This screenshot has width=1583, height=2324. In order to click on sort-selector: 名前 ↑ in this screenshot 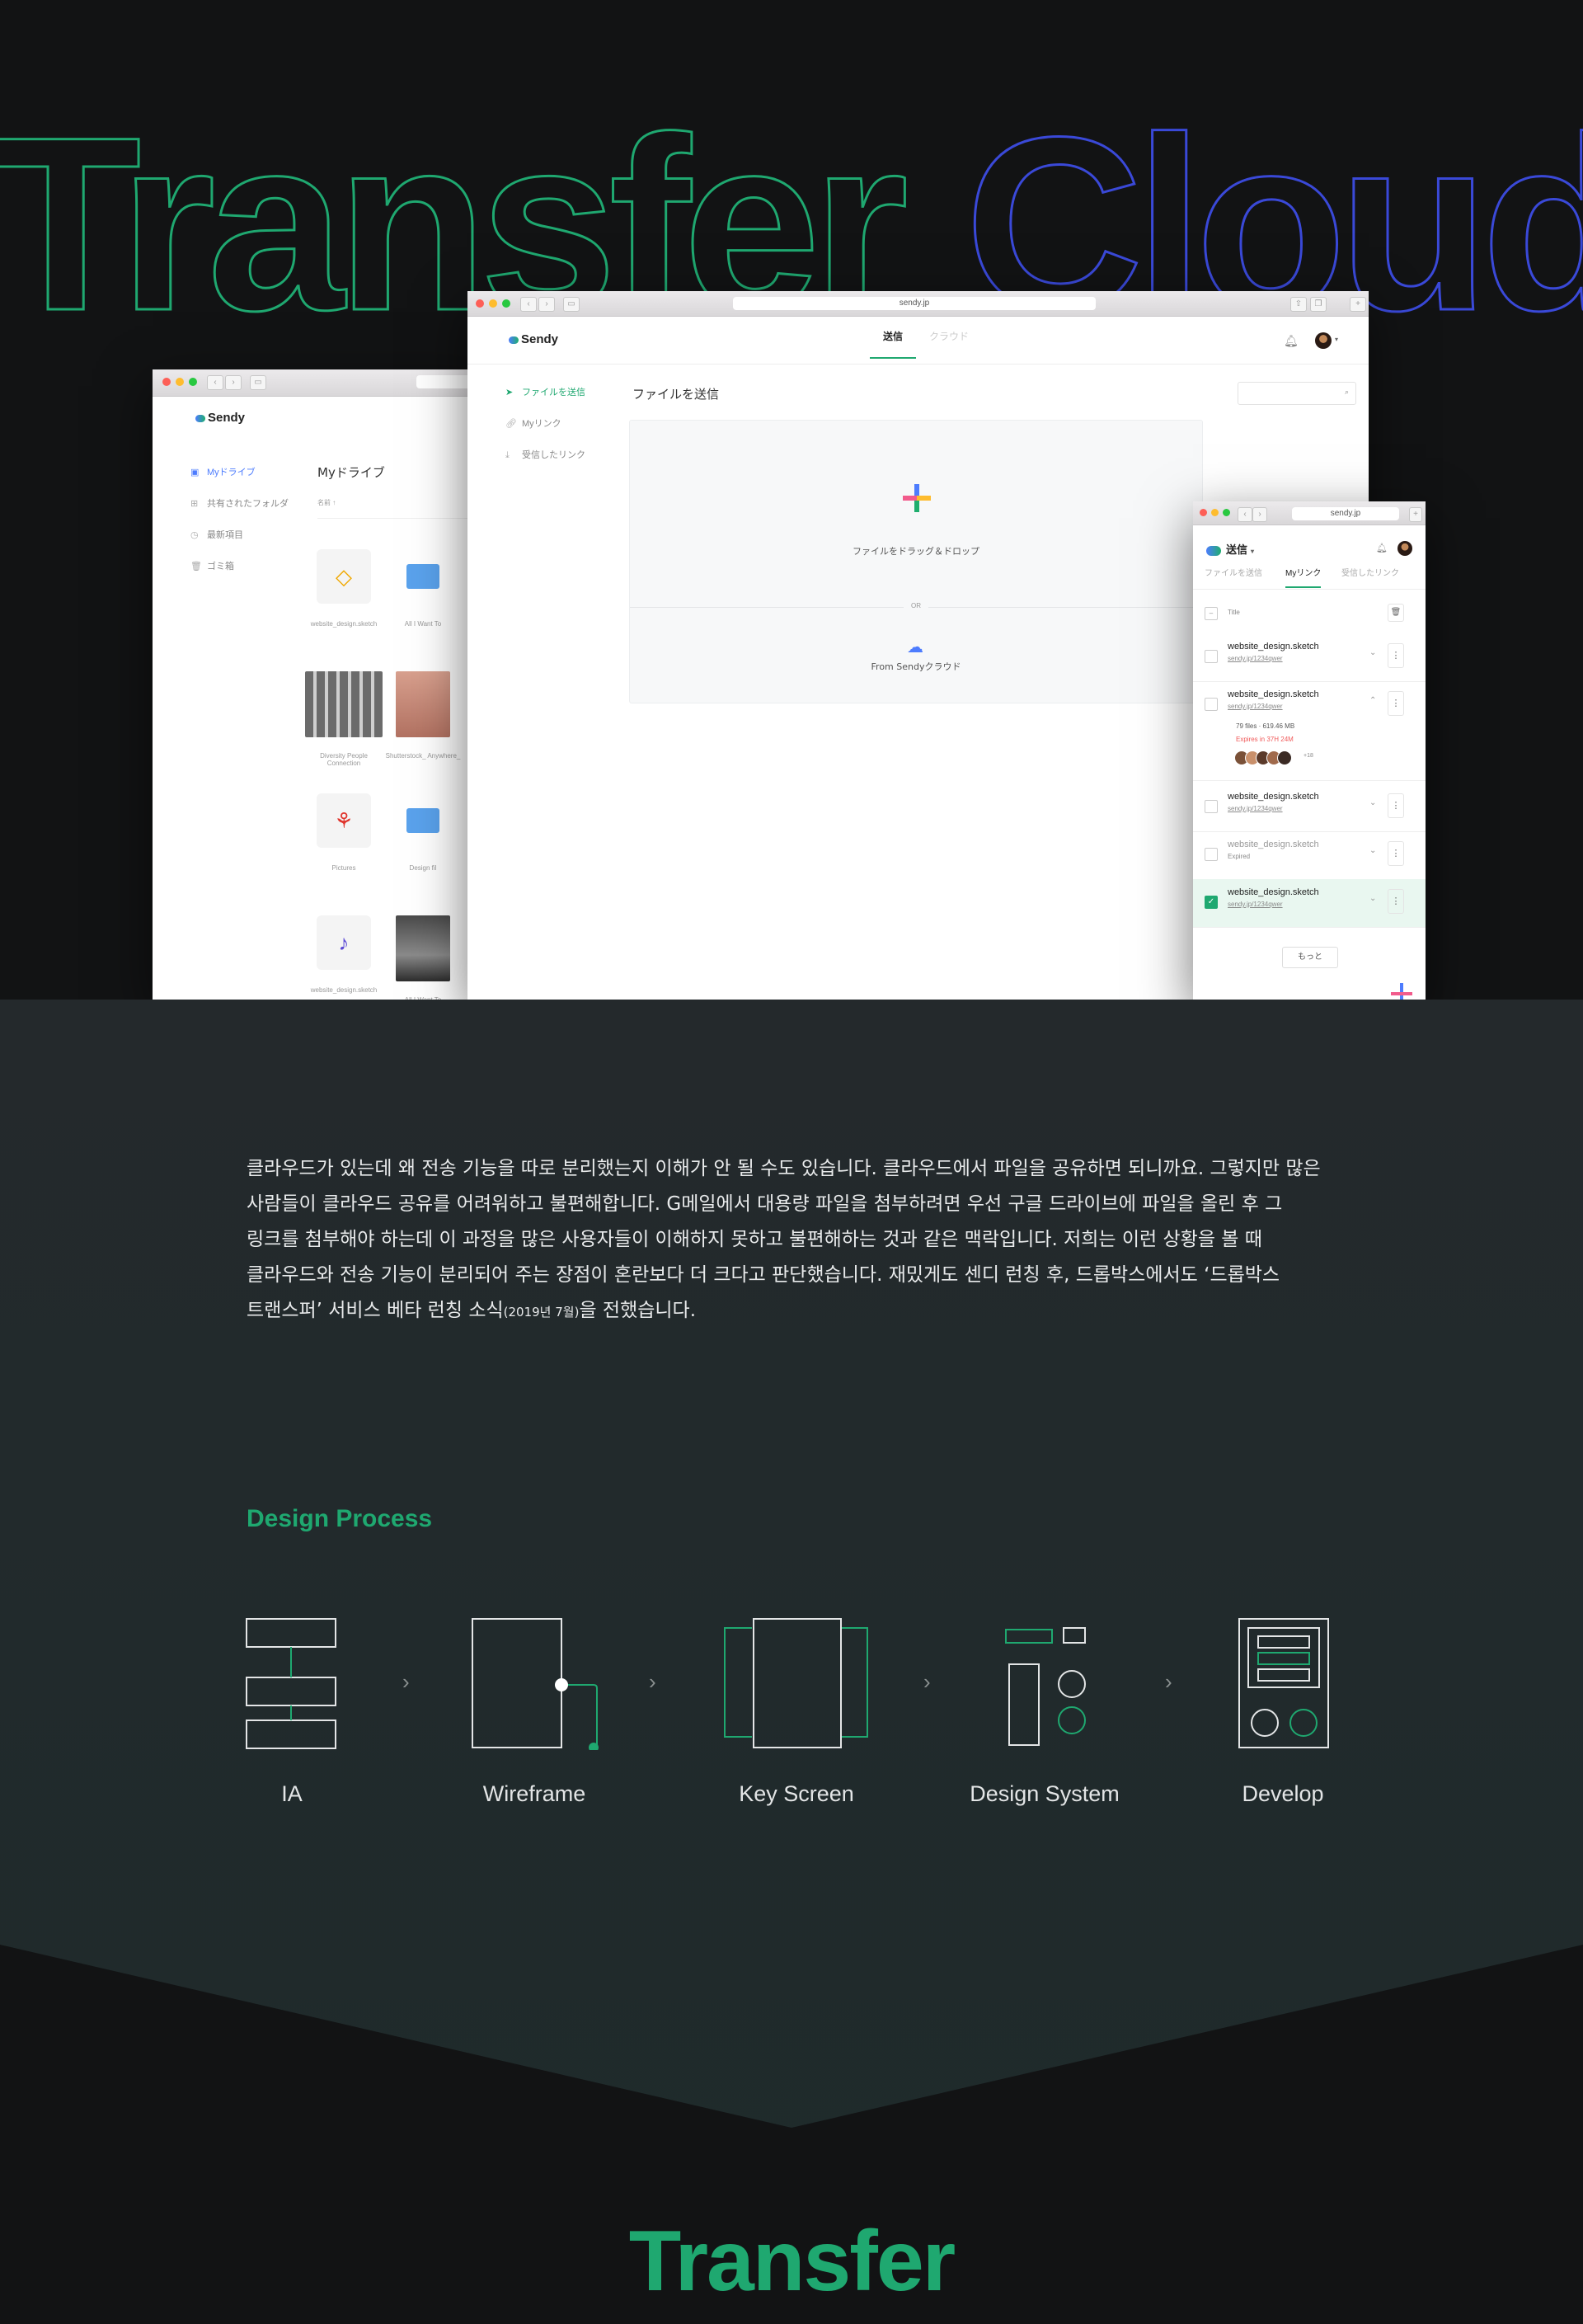, I will do `click(326, 502)`.